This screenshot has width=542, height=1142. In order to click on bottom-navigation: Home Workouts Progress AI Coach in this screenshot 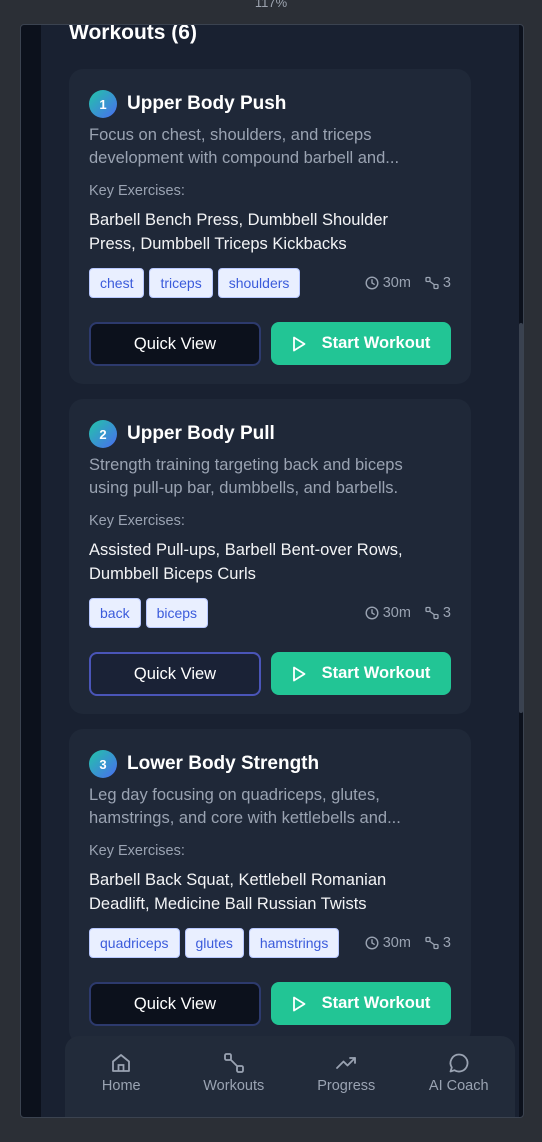, I will do `click(290, 1076)`.